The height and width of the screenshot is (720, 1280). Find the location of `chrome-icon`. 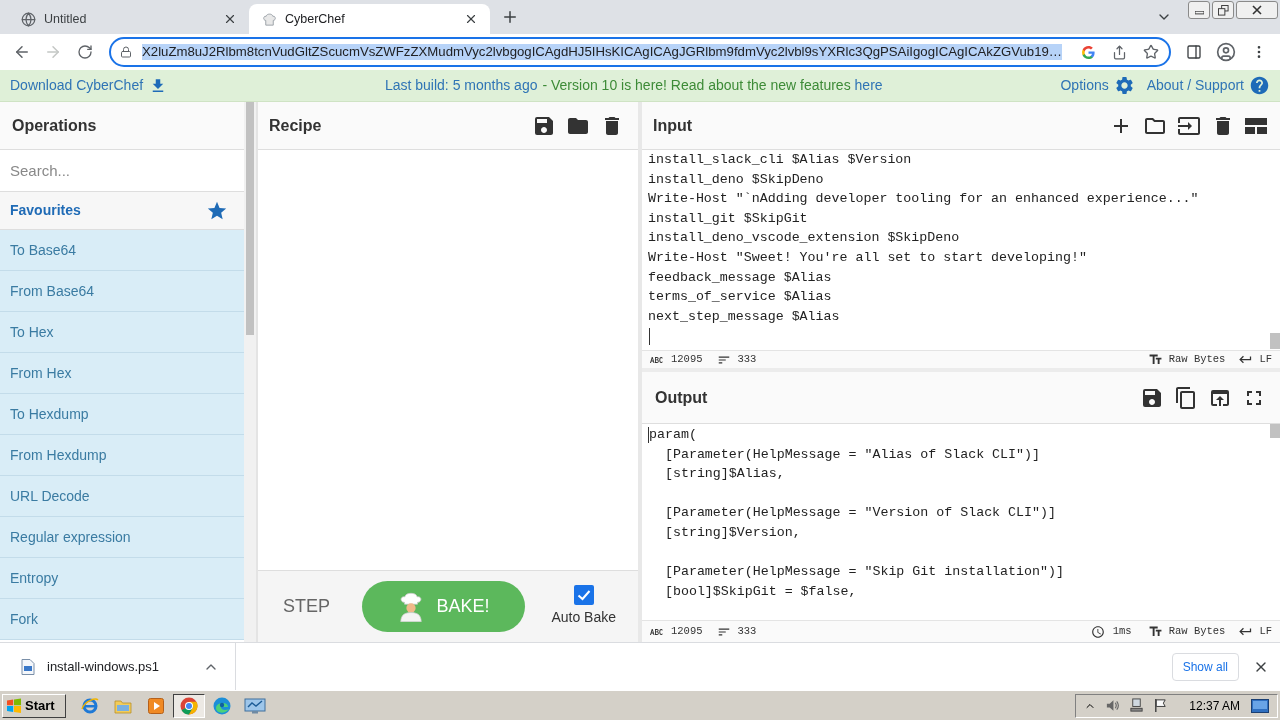

chrome-icon is located at coordinates (189, 705).